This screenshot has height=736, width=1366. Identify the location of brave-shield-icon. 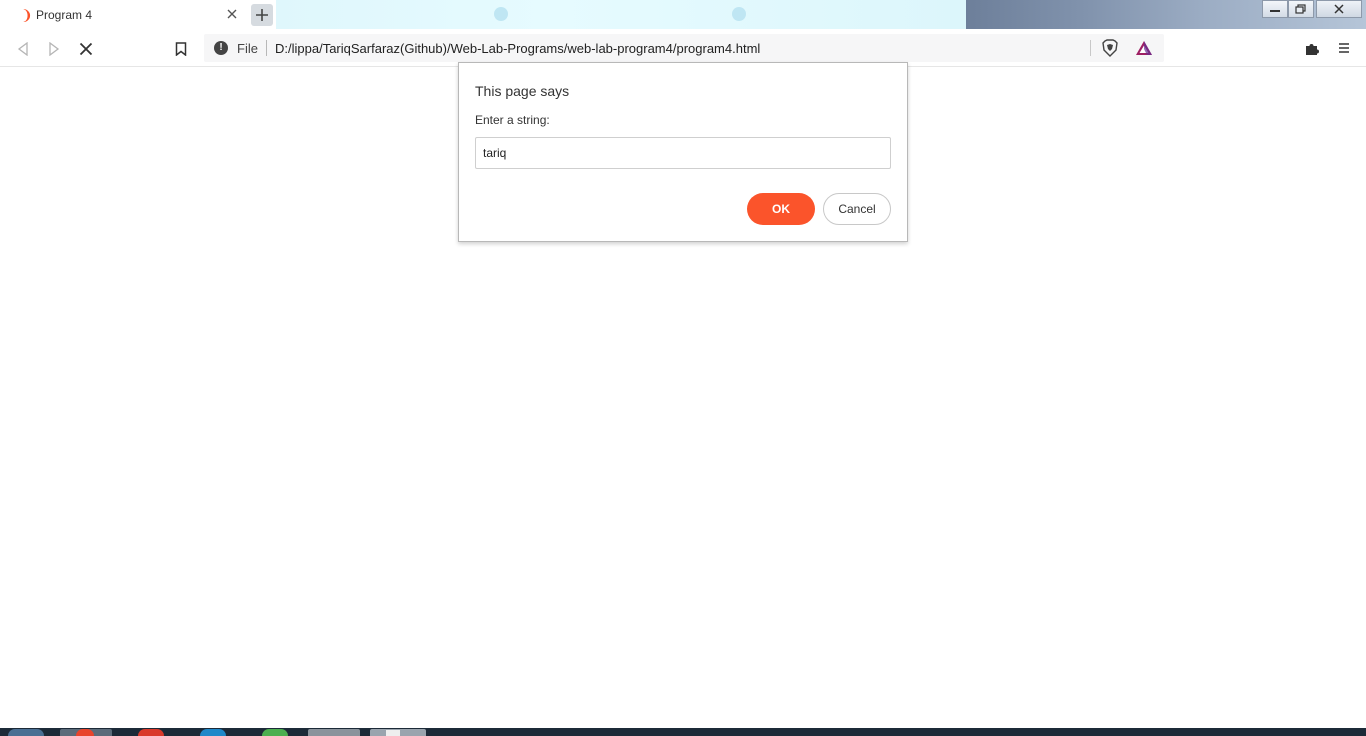
(1110, 48).